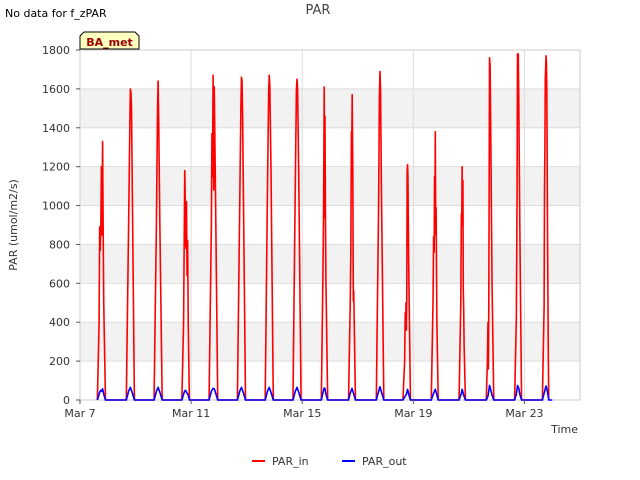  What do you see at coordinates (13, 225) in the screenshot?
I see `y-axis-label: PAR (umol/m2/s)` at bounding box center [13, 225].